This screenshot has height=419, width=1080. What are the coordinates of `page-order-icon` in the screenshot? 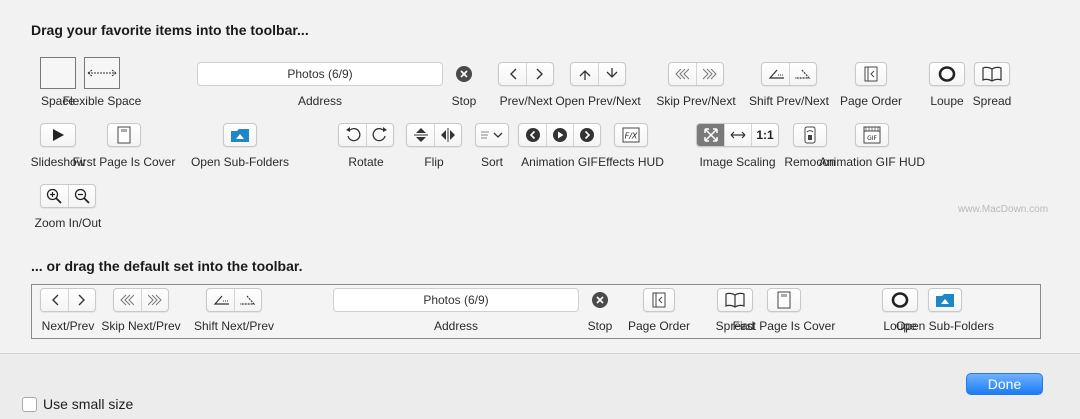 It's located at (658, 300).